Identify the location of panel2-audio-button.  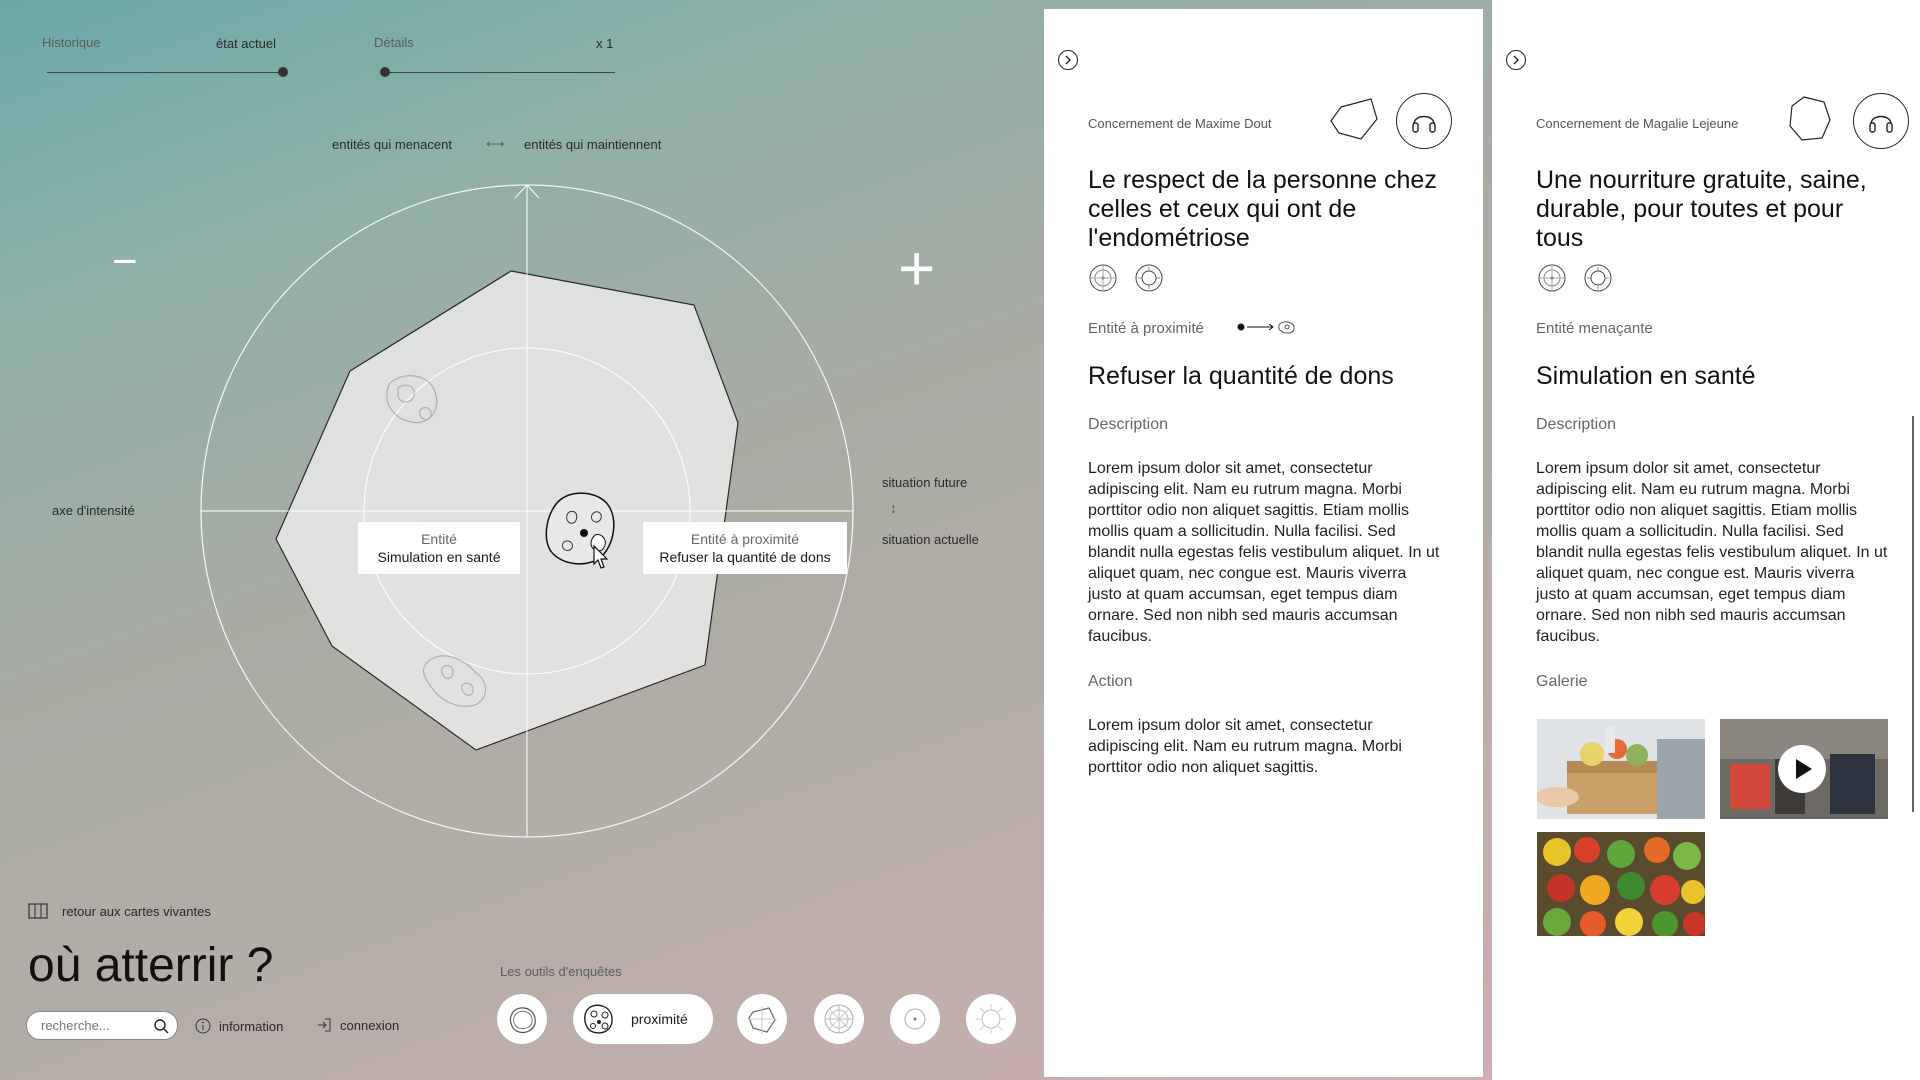
(1881, 121).